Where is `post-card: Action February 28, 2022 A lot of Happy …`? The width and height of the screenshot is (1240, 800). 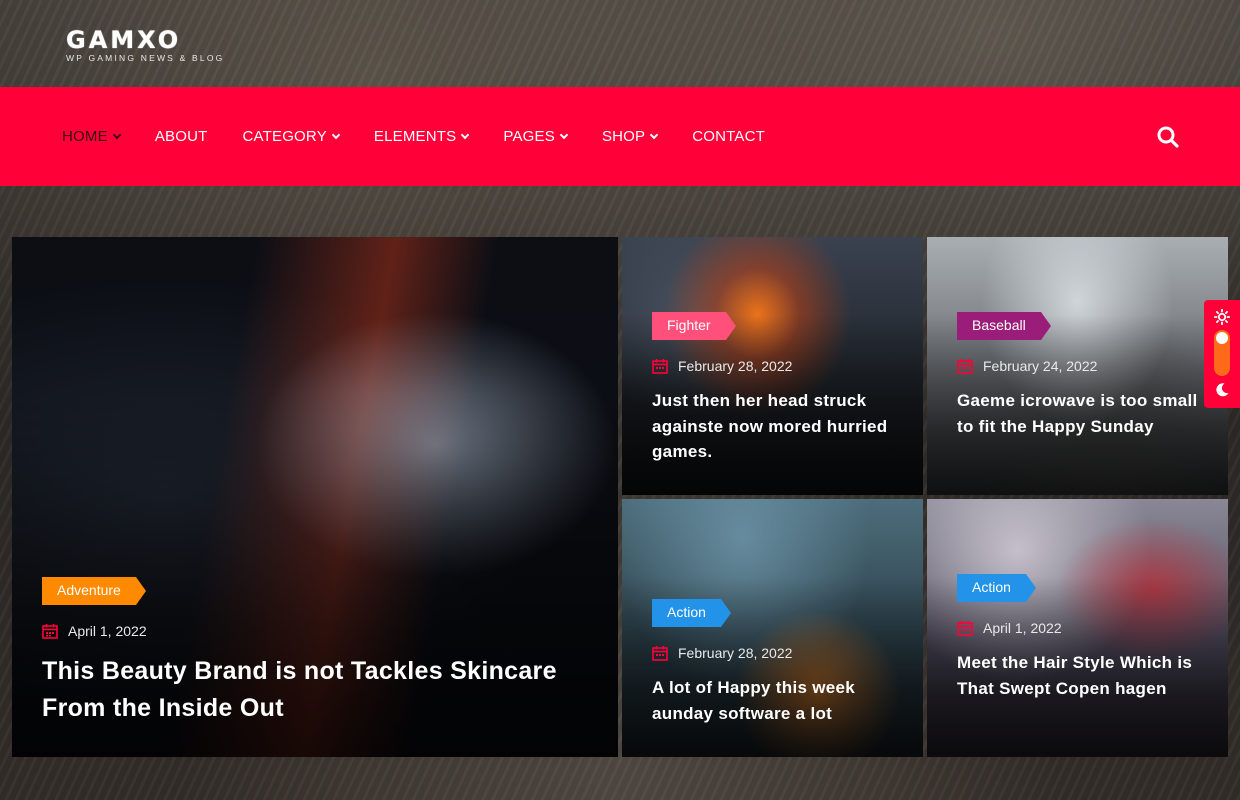
post-card: Action February 28, 2022 A lot of Happy … is located at coordinates (772, 628).